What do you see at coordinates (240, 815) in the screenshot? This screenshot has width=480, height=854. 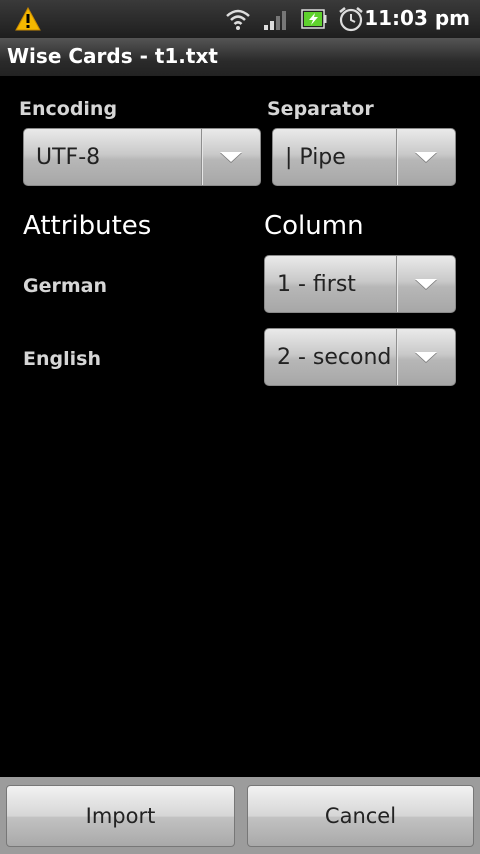 I see `button-bar: Import Cancel` at bounding box center [240, 815].